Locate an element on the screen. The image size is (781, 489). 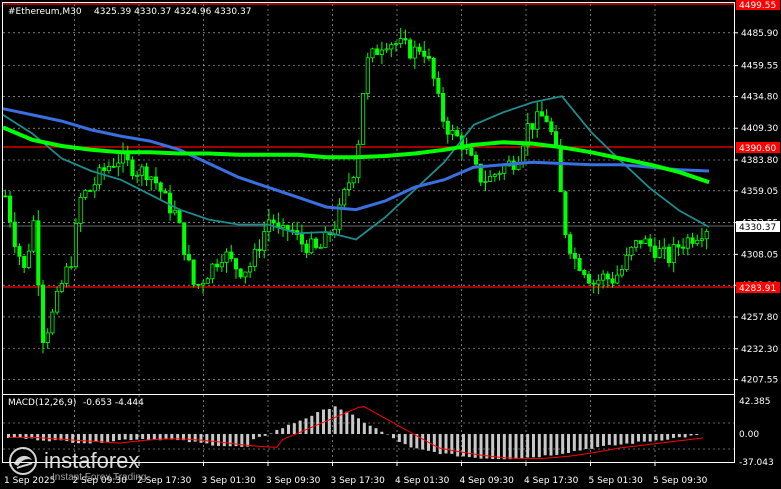
macd-tick-zero: 0.00 is located at coordinates (749, 435).